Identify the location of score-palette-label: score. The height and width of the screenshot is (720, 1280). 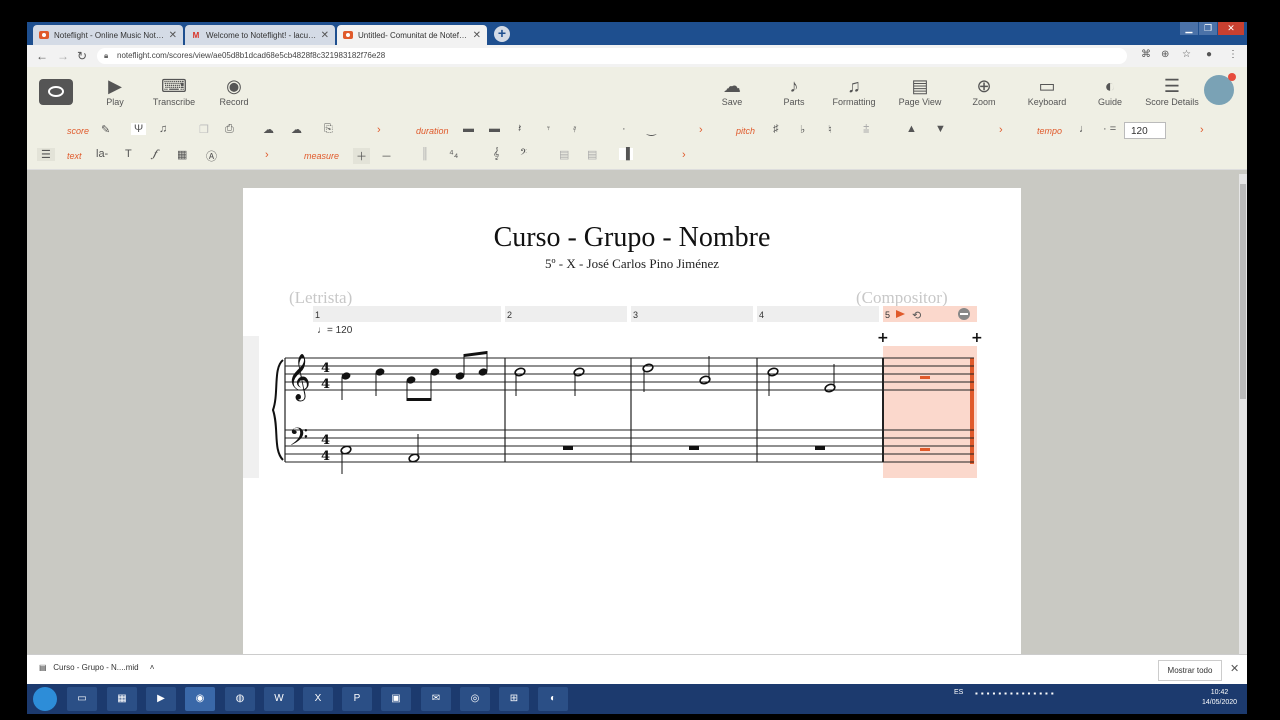
(78, 131).